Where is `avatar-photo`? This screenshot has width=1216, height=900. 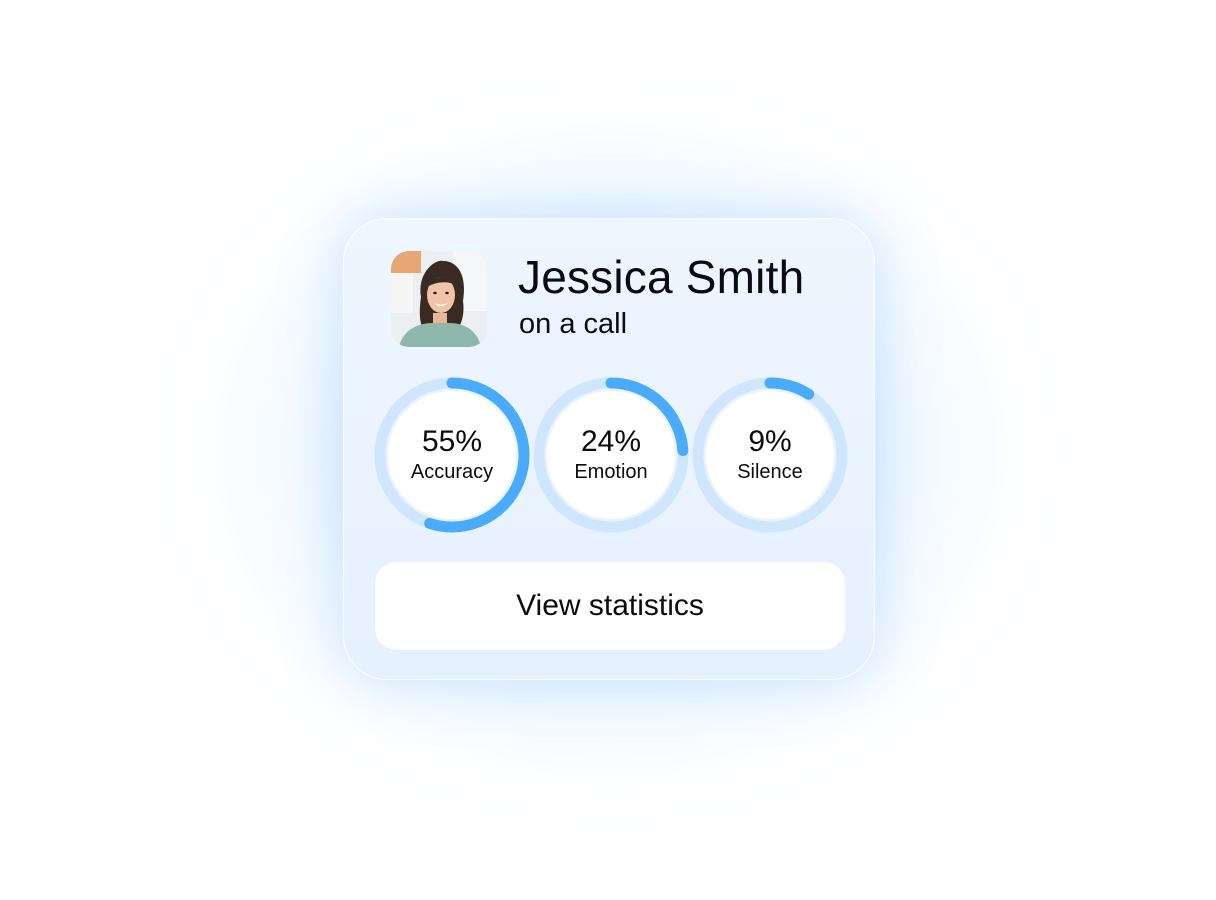
avatar-photo is located at coordinates (439, 299).